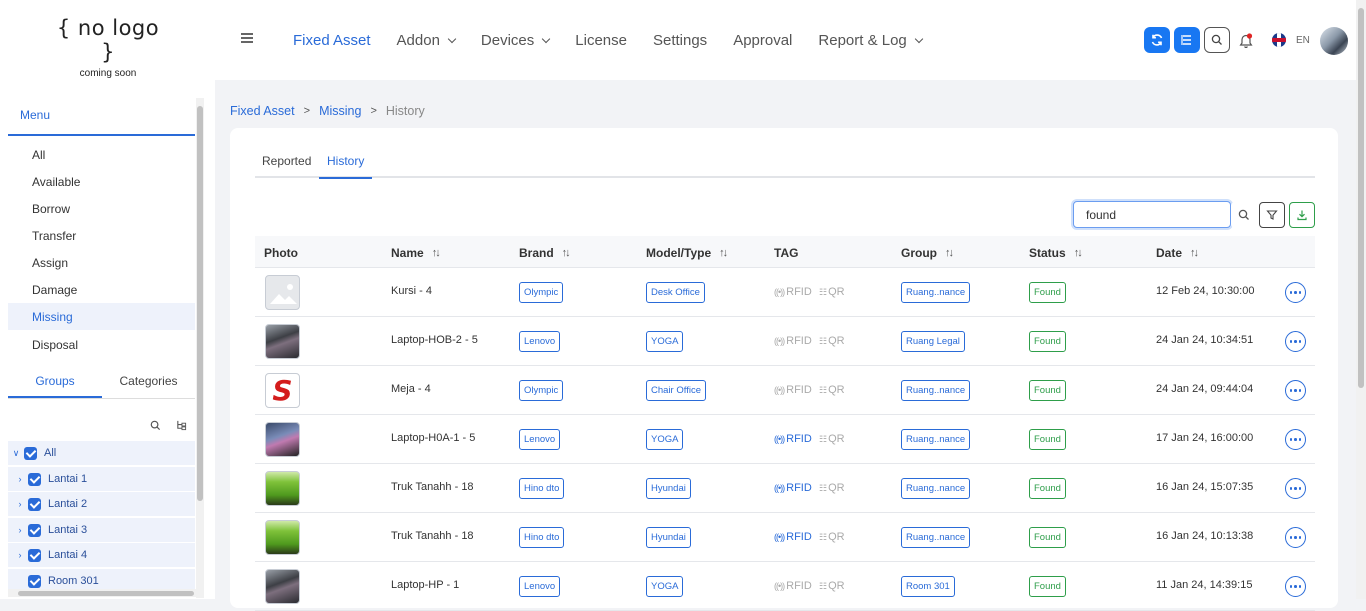 This screenshot has width=1366, height=611. What do you see at coordinates (1334, 41) in the screenshot?
I see `user-avatar` at bounding box center [1334, 41].